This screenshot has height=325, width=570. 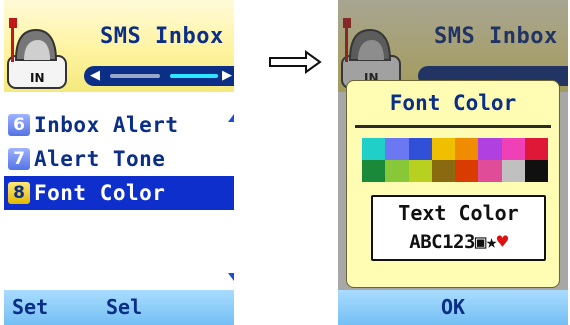 What do you see at coordinates (19, 159) in the screenshot?
I see `menu-number-badge: 7` at bounding box center [19, 159].